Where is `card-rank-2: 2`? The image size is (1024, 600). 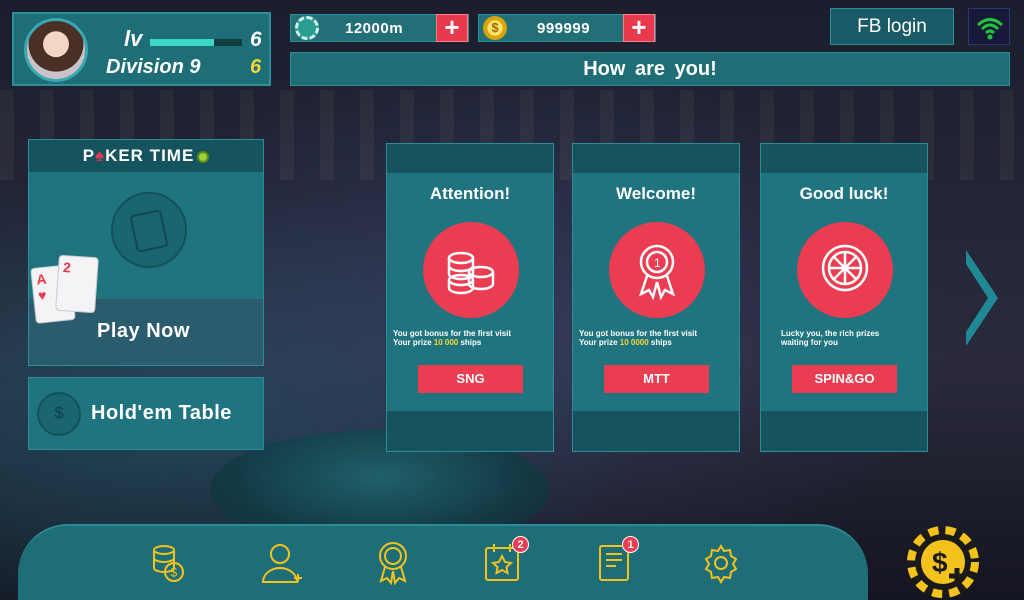 card-rank-2: 2 is located at coordinates (67, 267).